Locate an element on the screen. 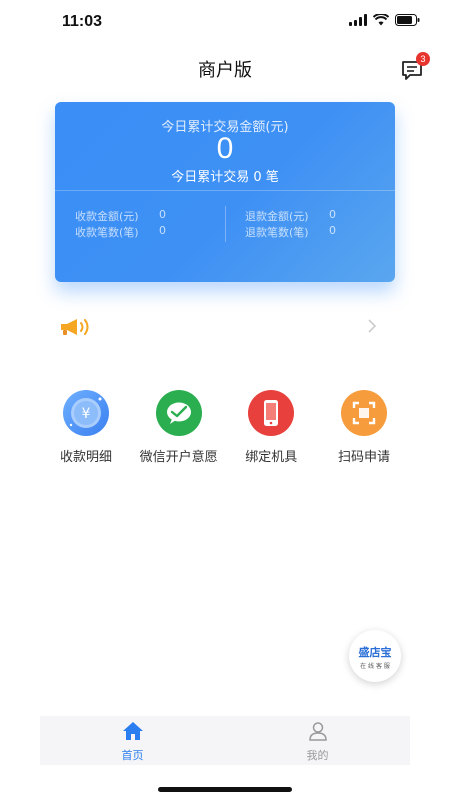 This screenshot has width=450, height=800. tab-bar: 首页 我的 is located at coordinates (225, 740).